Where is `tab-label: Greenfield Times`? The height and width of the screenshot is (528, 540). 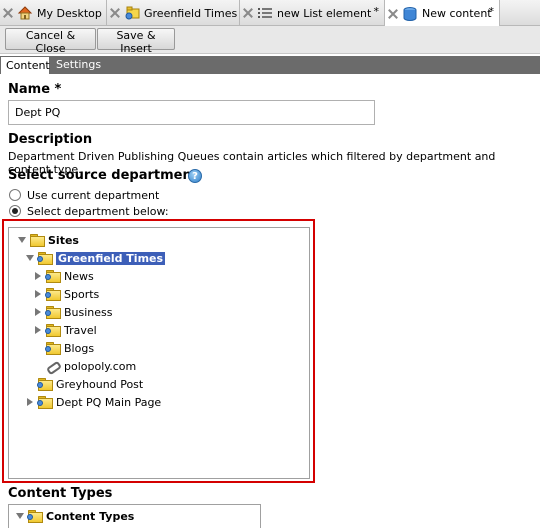 tab-label: Greenfield Times is located at coordinates (191, 13).